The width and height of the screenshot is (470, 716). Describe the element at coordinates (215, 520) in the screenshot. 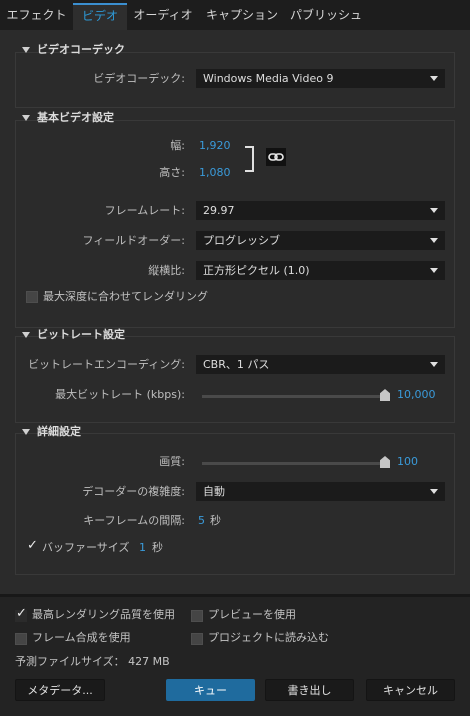

I see `keyframe-unit: 秒` at that location.